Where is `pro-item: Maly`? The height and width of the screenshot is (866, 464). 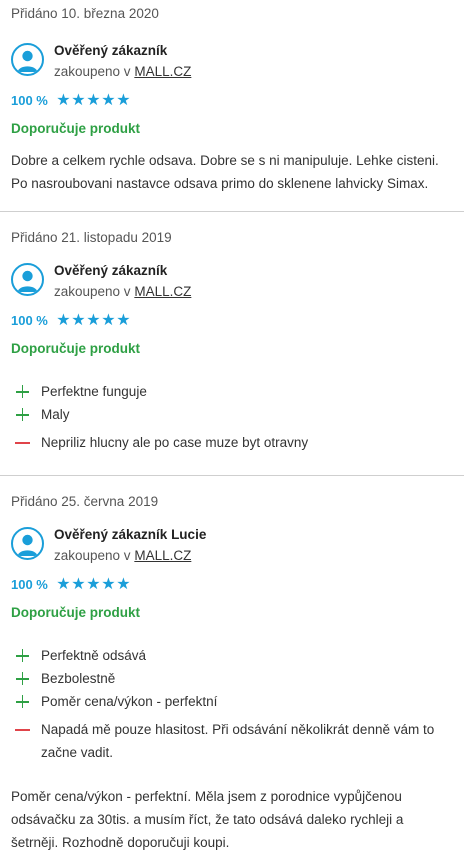
pro-item: Maly is located at coordinates (232, 414).